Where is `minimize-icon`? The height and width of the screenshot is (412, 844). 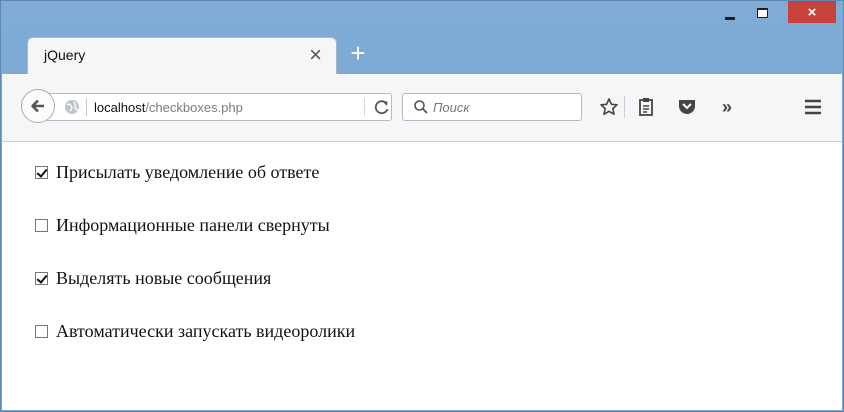 minimize-icon is located at coordinates (730, 18).